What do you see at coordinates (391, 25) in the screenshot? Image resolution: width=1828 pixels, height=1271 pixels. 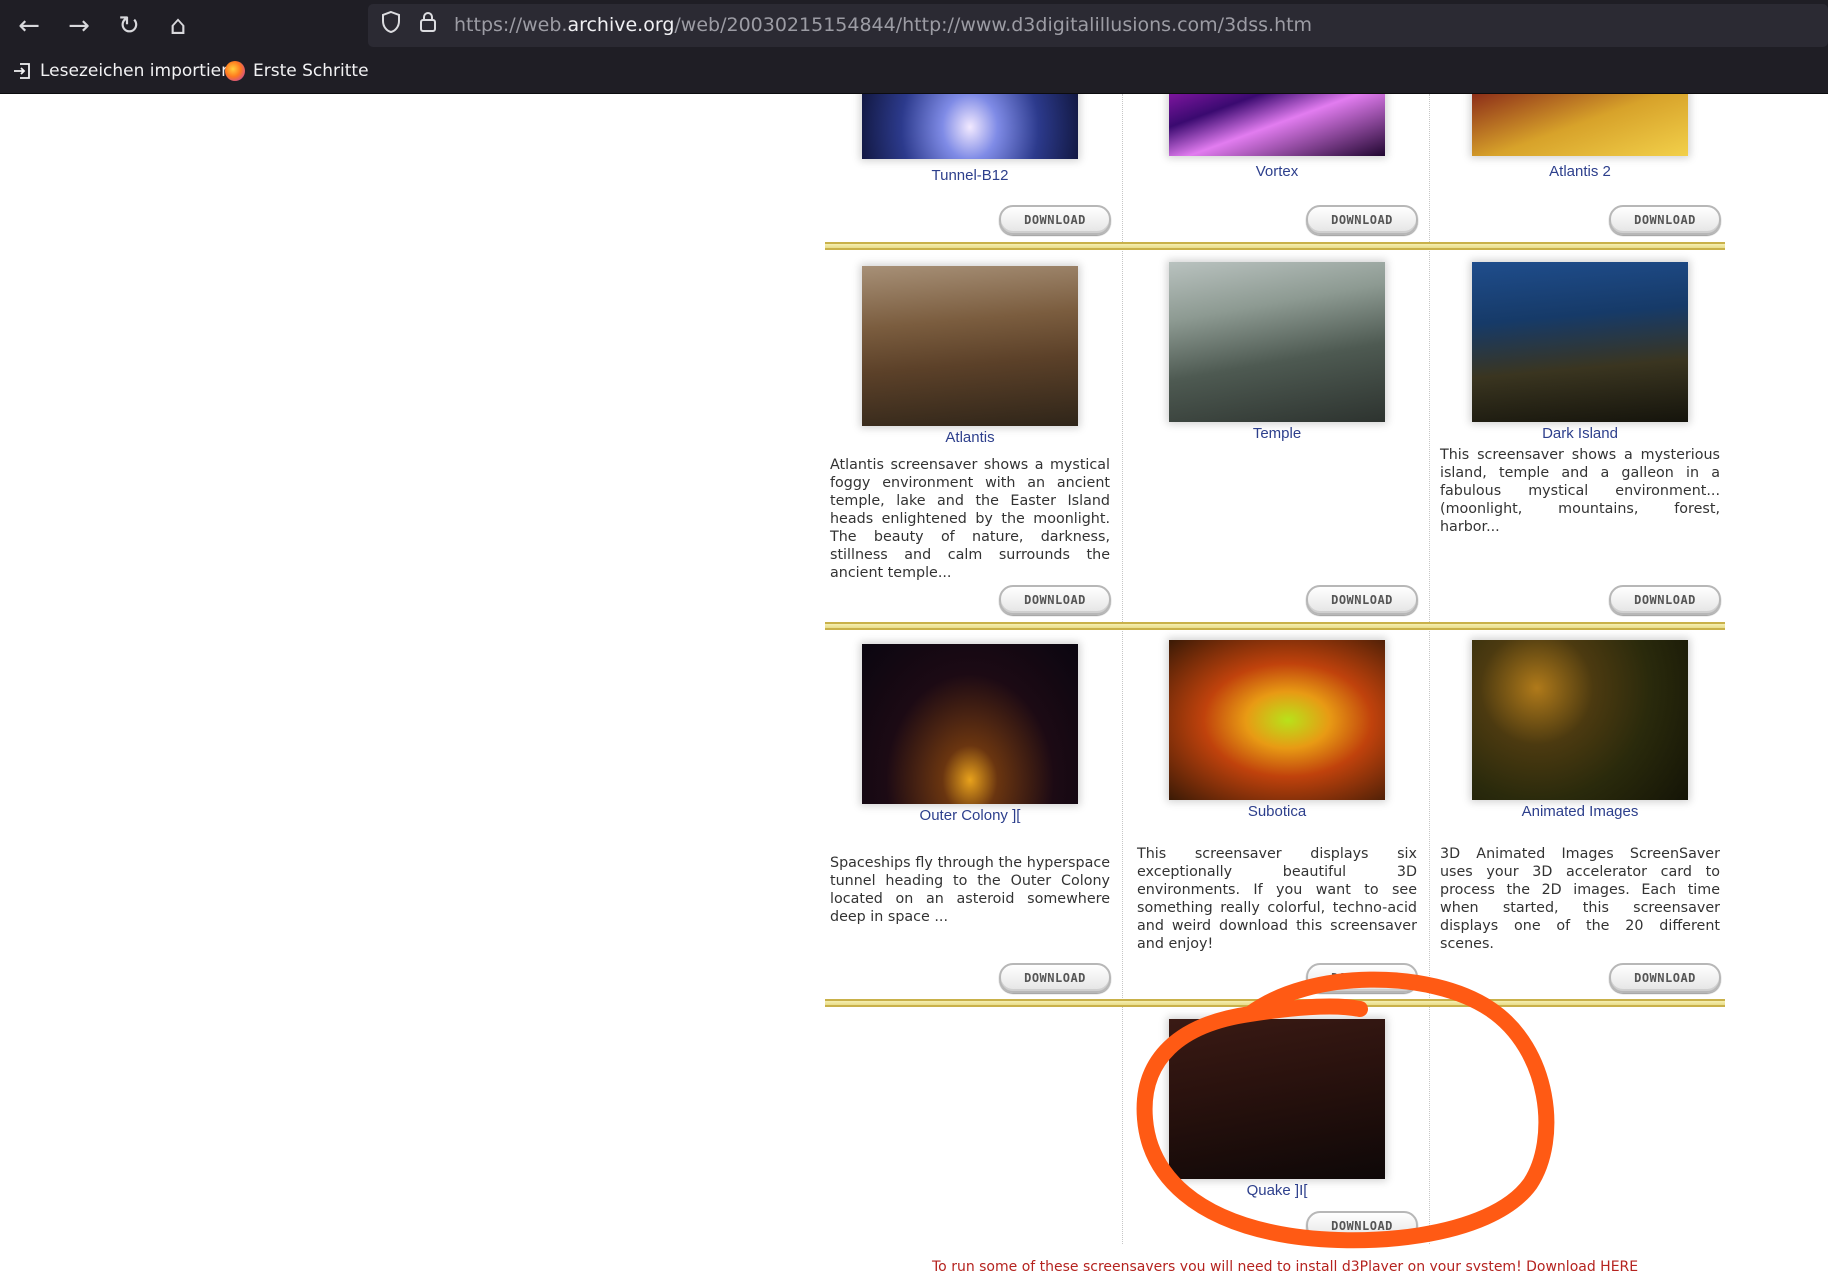 I see `shield-icon` at bounding box center [391, 25].